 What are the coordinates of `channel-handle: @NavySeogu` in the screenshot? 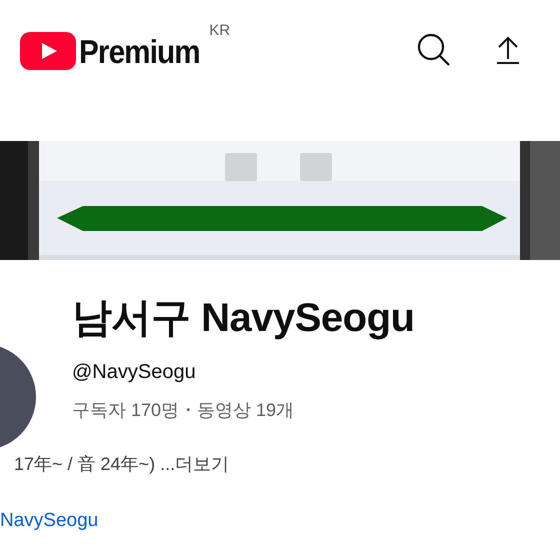 It's located at (134, 372).